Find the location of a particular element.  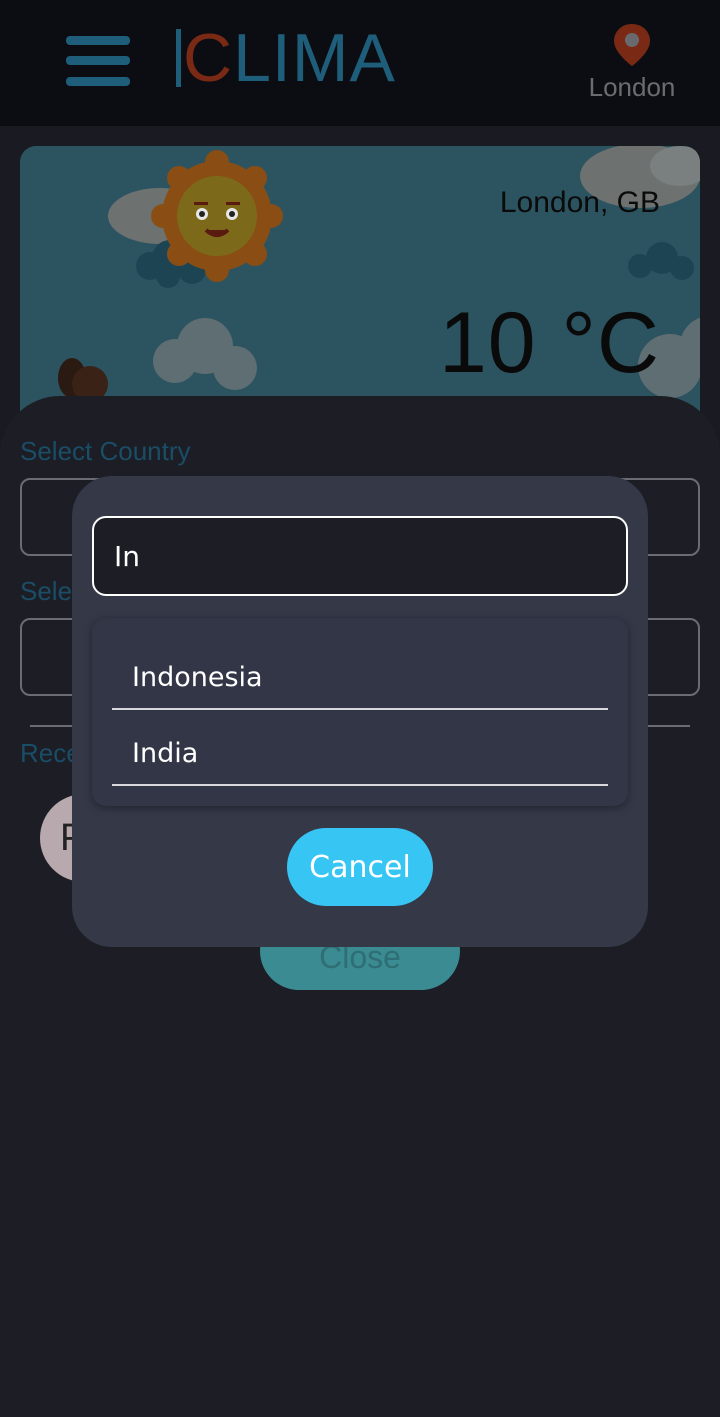

select-country-label: Select Country is located at coordinates (105, 451).